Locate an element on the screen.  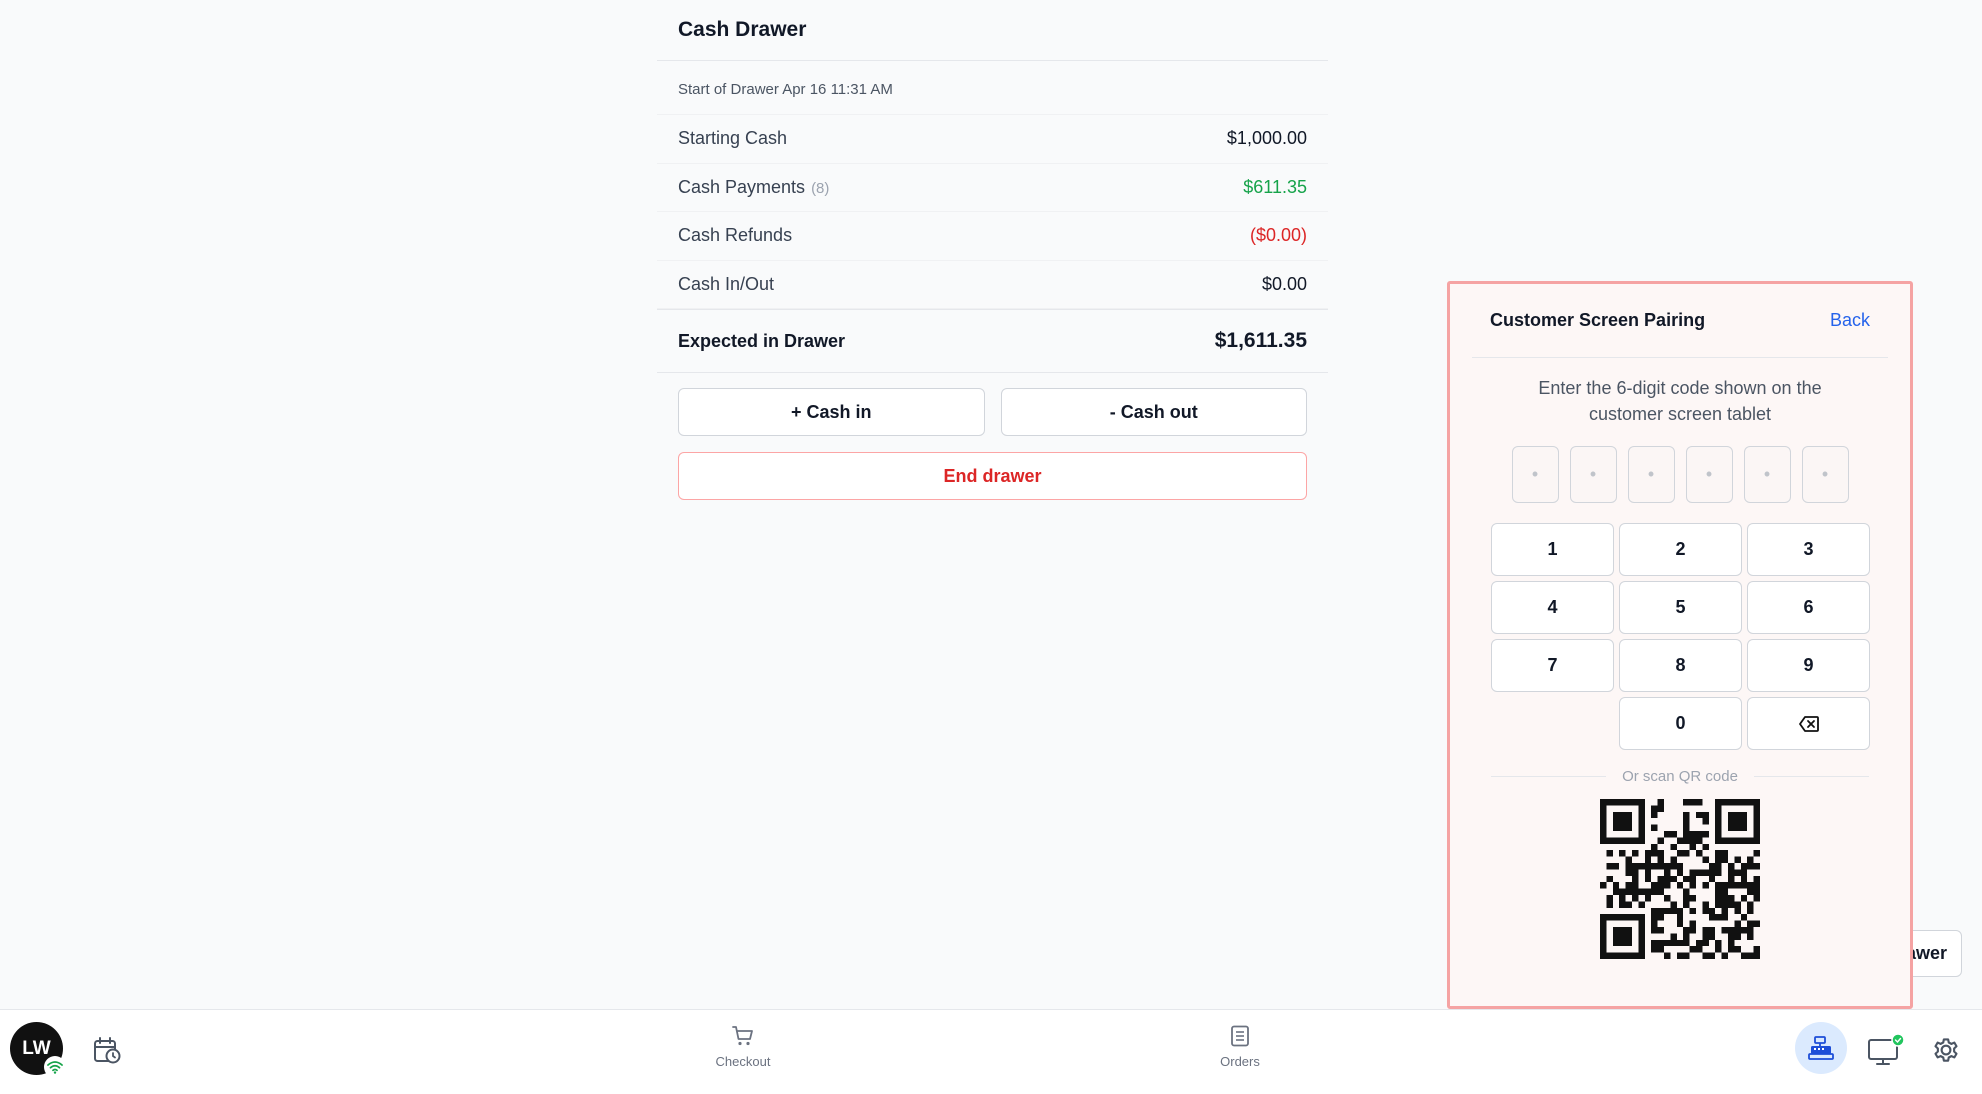
nav-orders: Orders is located at coordinates (1240, 1046).